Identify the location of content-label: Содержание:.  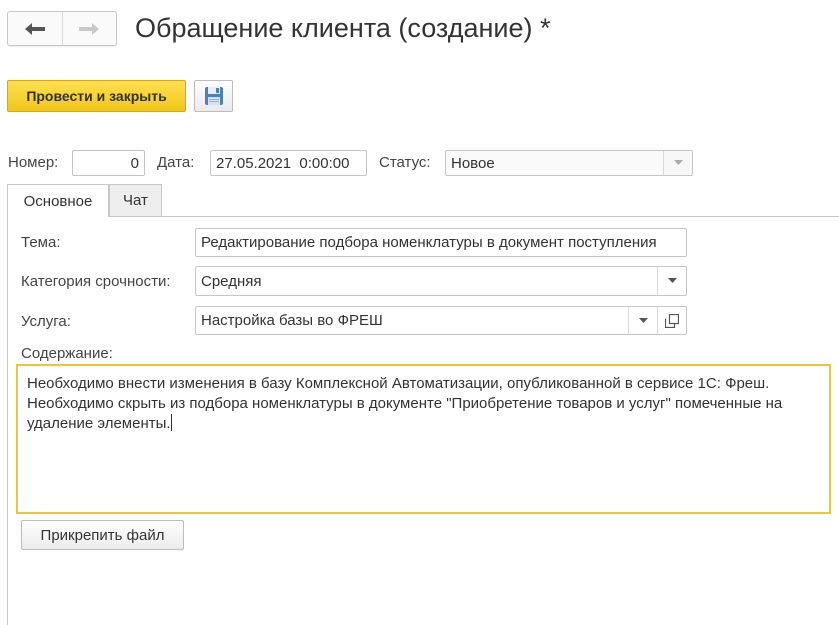
(67, 353).